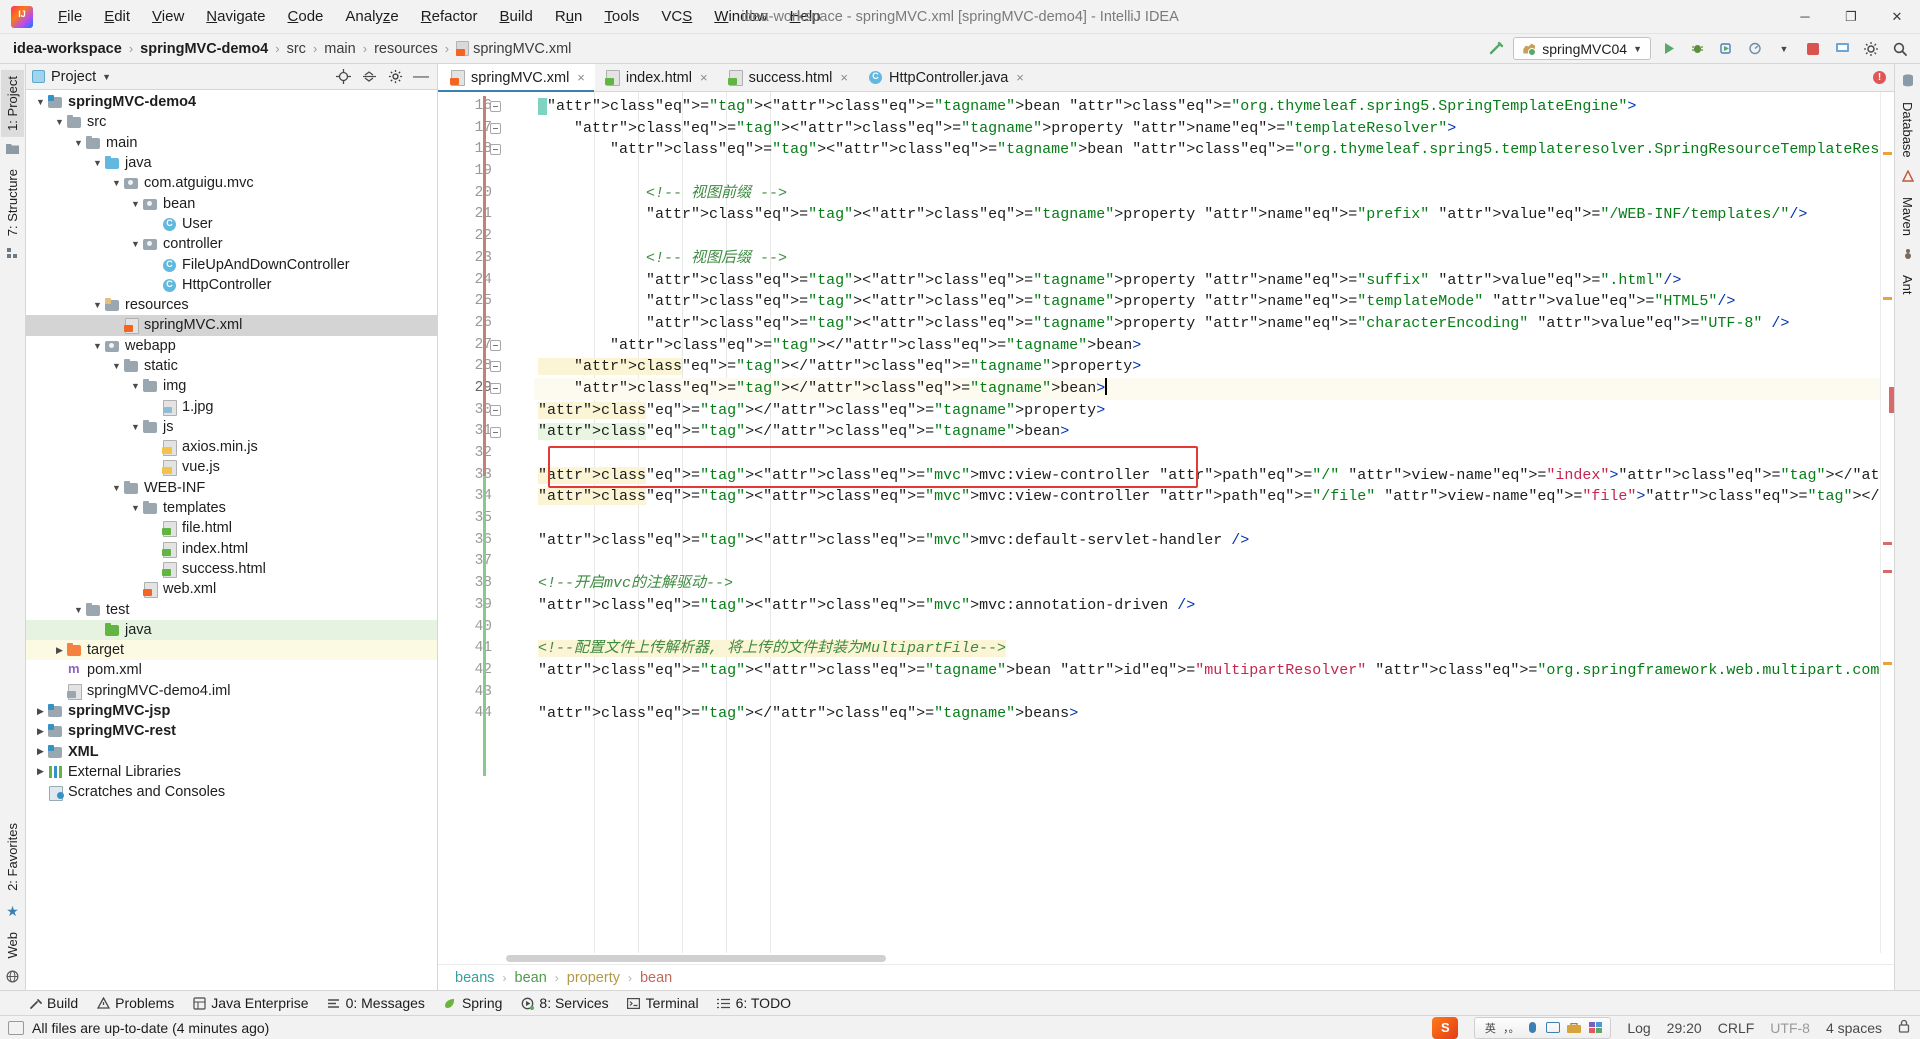 This screenshot has height=1039, width=1920. What do you see at coordinates (1553, 1028) in the screenshot?
I see `keyboard-icon` at bounding box center [1553, 1028].